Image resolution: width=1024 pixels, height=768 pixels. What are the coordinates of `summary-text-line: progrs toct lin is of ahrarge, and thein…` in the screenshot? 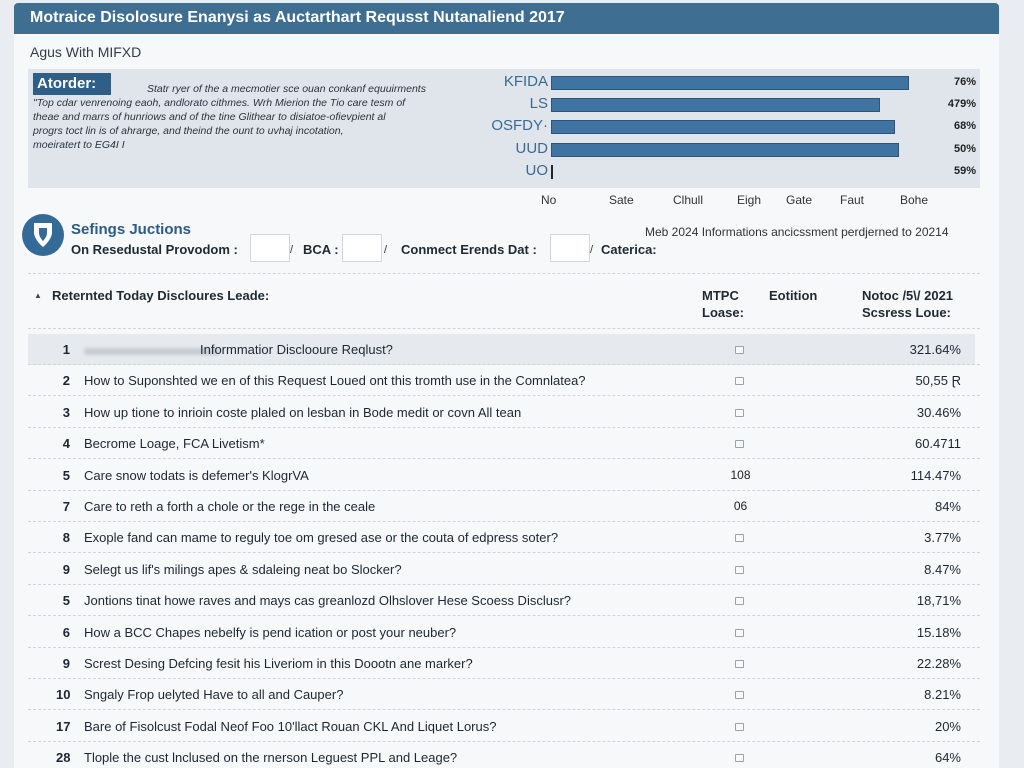 It's located at (188, 131).